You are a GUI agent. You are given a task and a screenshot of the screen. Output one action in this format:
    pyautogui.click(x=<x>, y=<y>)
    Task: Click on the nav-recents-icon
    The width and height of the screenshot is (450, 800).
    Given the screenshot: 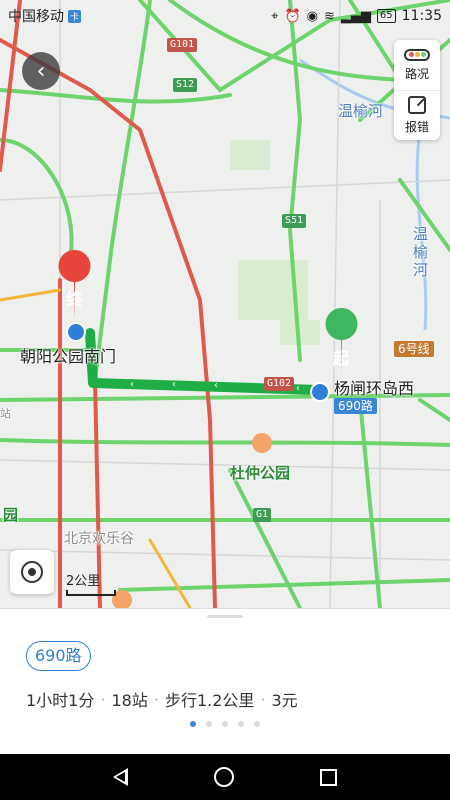 What is the action you would take?
    pyautogui.click(x=328, y=777)
    